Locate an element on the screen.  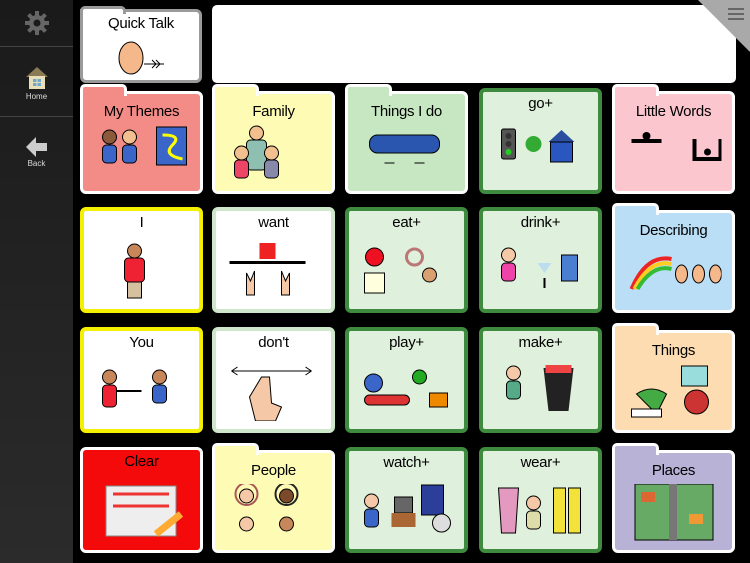
cell-little-words: Little Words is located at coordinates (673, 139).